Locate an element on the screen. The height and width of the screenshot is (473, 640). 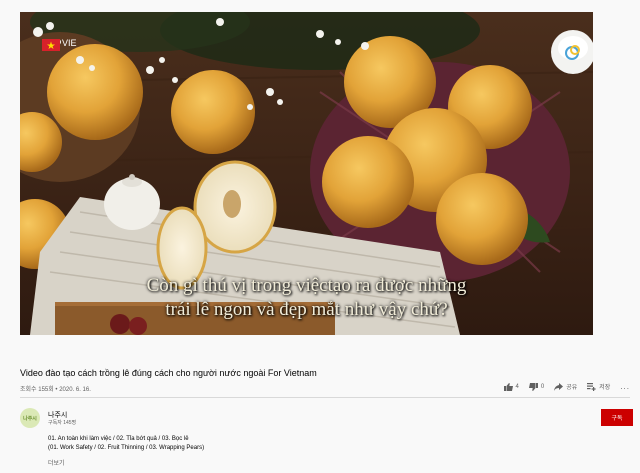
subscribe-button: 구독 is located at coordinates (617, 417).